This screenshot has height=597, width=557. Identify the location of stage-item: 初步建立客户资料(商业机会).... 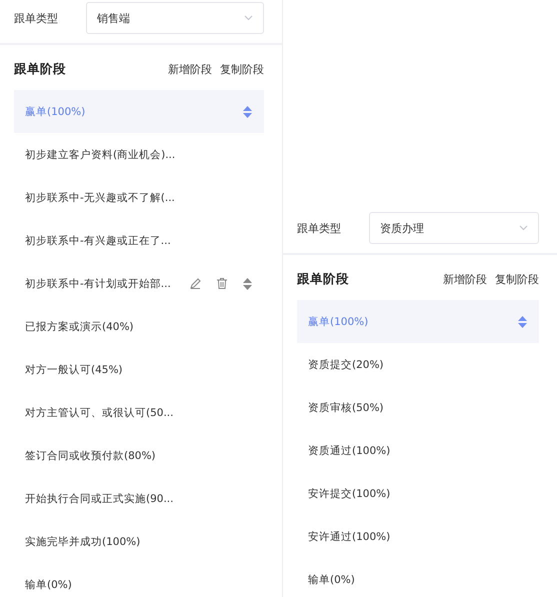
(139, 154).